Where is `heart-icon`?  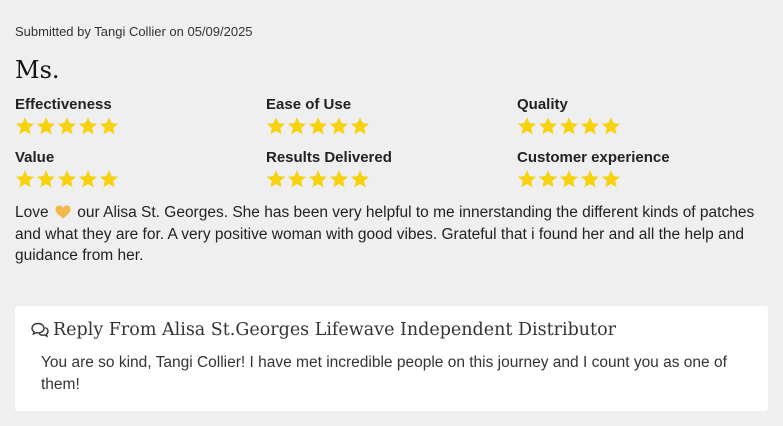 heart-icon is located at coordinates (63, 211).